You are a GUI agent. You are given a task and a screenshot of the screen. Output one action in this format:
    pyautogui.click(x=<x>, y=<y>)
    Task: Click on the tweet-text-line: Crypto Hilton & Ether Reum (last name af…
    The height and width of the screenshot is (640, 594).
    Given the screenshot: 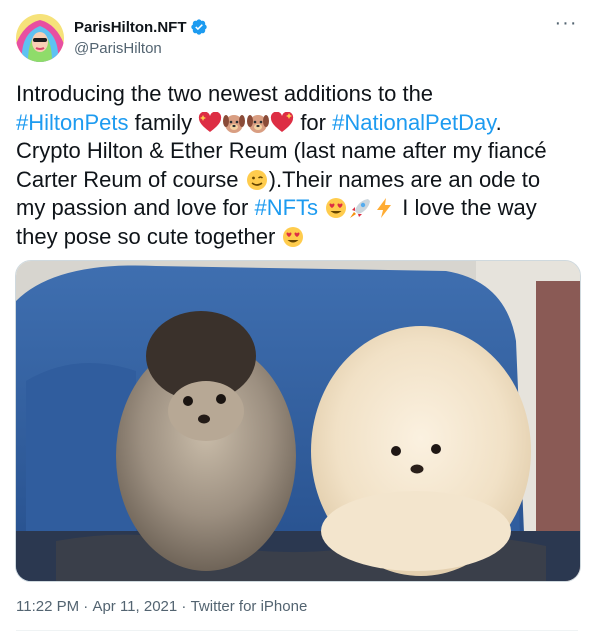 What is the action you would take?
    pyautogui.click(x=281, y=150)
    